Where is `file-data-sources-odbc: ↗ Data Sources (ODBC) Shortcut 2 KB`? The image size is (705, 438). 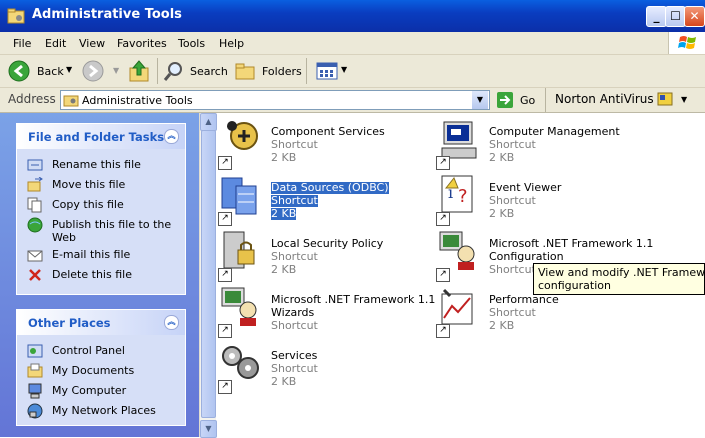 file-data-sources-odbc: ↗ Data Sources (ODBC) Shortcut 2 KB is located at coordinates (323, 200).